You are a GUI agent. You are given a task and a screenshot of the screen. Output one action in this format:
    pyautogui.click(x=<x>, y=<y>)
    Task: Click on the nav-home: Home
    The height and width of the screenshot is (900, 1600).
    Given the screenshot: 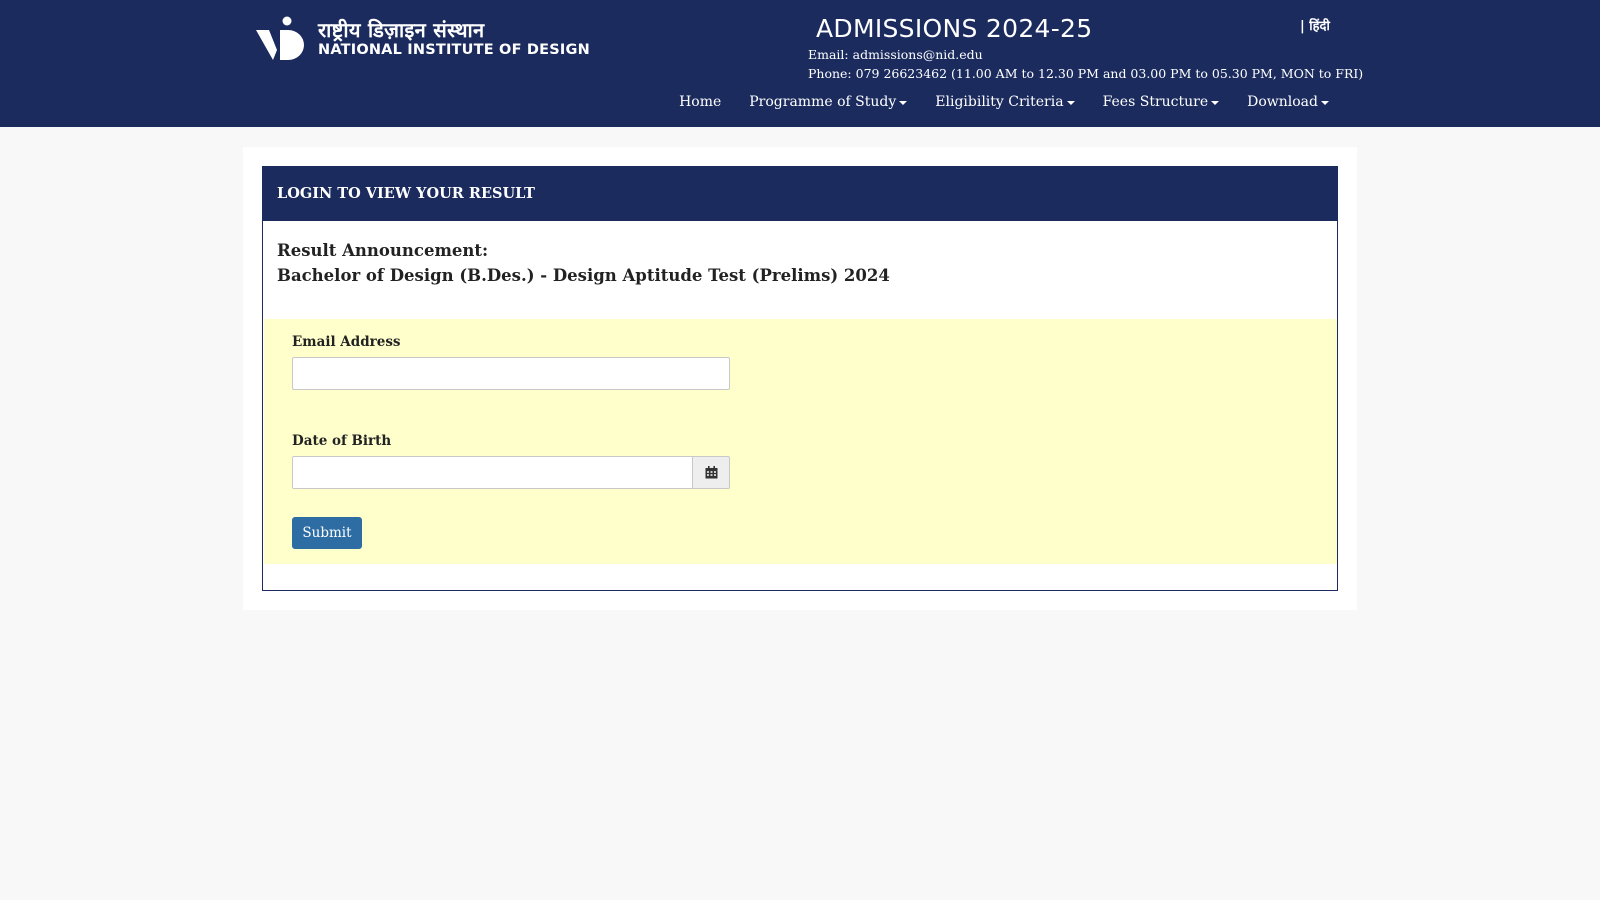 What is the action you would take?
    pyautogui.click(x=700, y=102)
    